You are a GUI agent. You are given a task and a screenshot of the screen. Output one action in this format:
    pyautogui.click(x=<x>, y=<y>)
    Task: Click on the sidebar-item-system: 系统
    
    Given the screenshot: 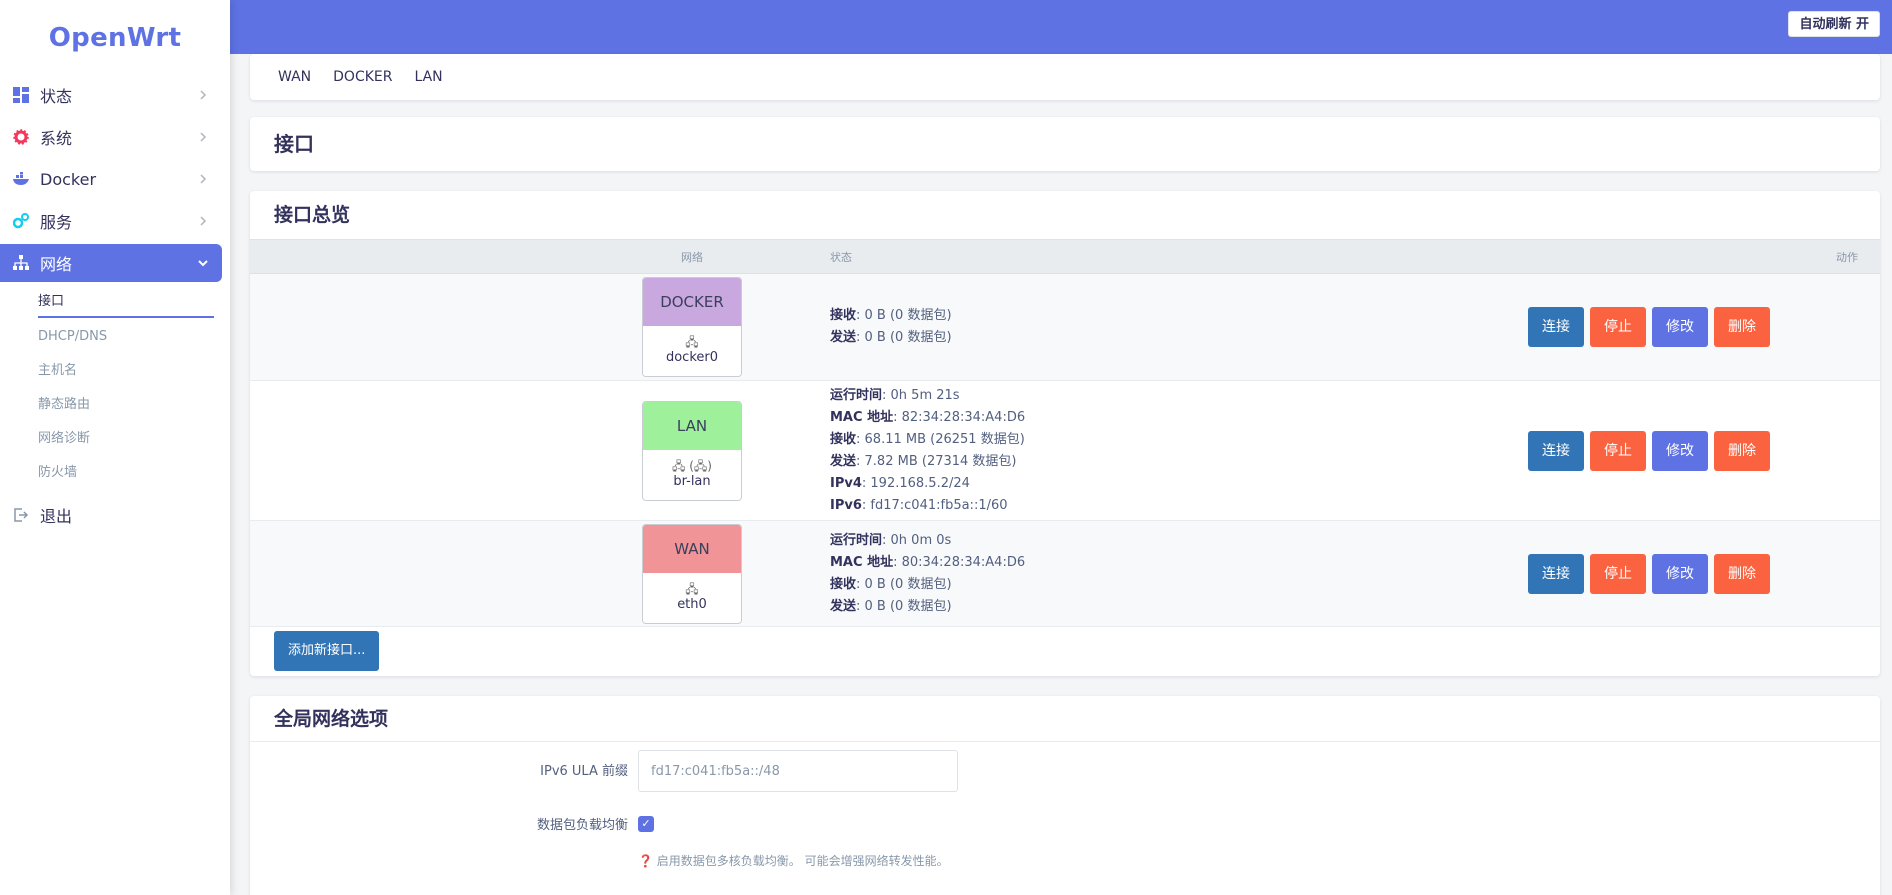 What is the action you would take?
    pyautogui.click(x=111, y=137)
    